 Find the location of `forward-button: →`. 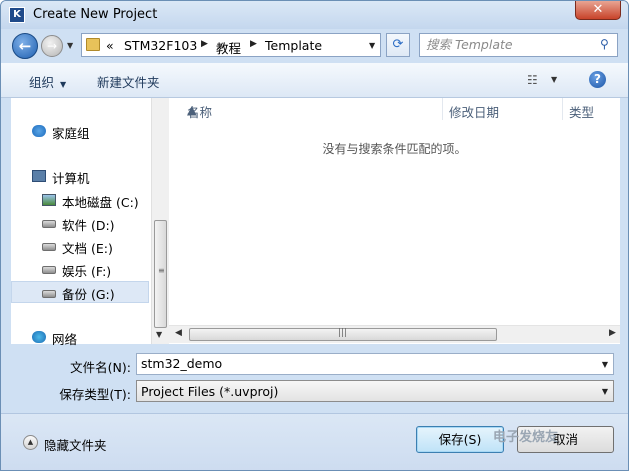

forward-button: → is located at coordinates (52, 46).